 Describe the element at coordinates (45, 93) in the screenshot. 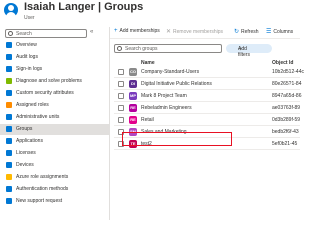

I see `sidebar-item-label: Custom security attributes` at that location.